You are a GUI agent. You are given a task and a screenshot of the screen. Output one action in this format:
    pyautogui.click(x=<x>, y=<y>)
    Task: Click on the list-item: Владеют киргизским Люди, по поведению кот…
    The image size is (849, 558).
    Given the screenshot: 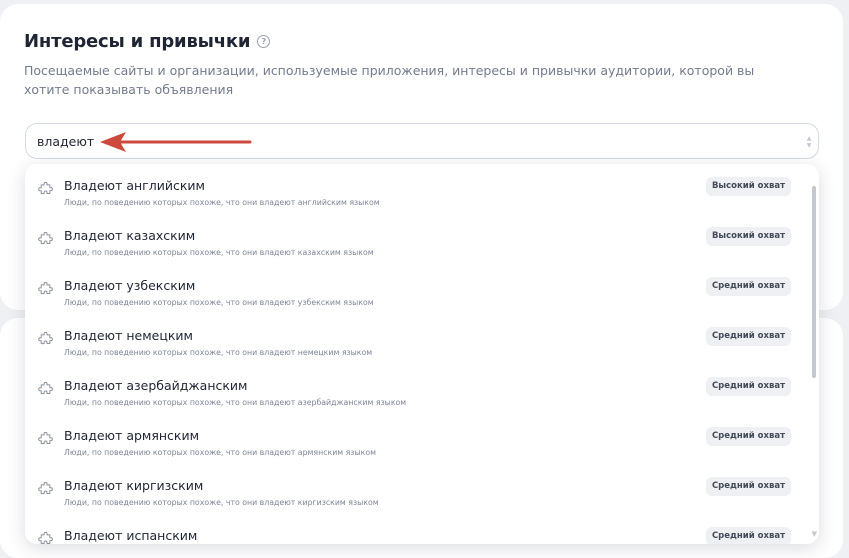 What is the action you would take?
    pyautogui.click(x=415, y=489)
    